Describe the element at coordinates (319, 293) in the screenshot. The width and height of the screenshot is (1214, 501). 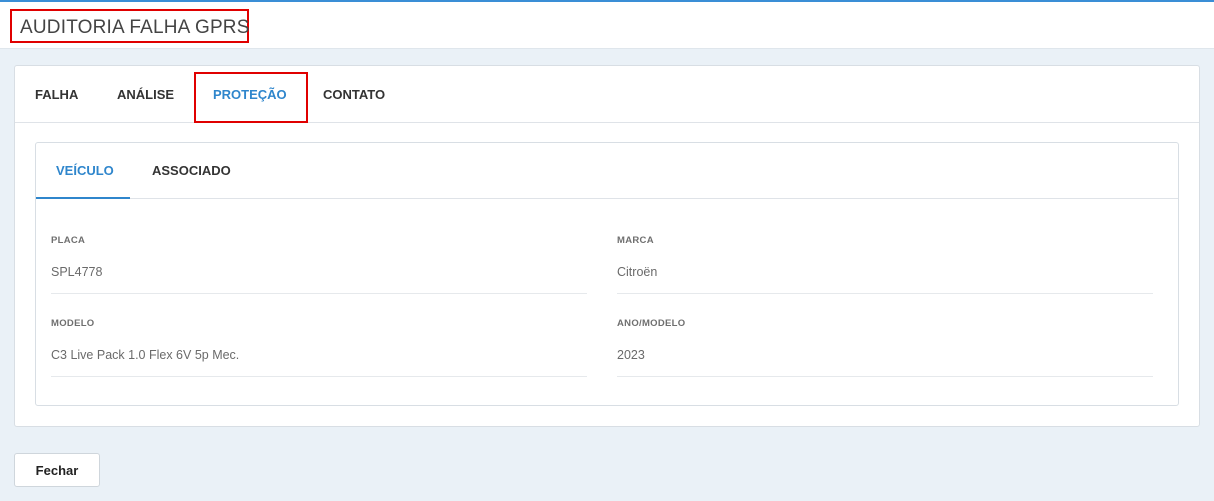
I see `placa-divider` at that location.